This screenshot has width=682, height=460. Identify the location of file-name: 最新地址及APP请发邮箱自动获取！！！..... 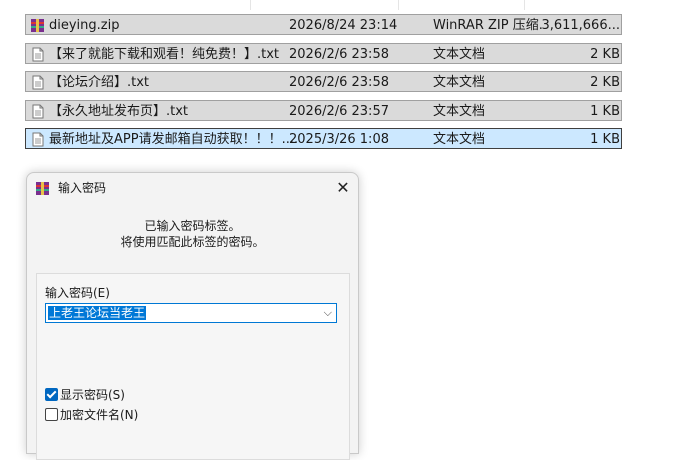
(176, 139).